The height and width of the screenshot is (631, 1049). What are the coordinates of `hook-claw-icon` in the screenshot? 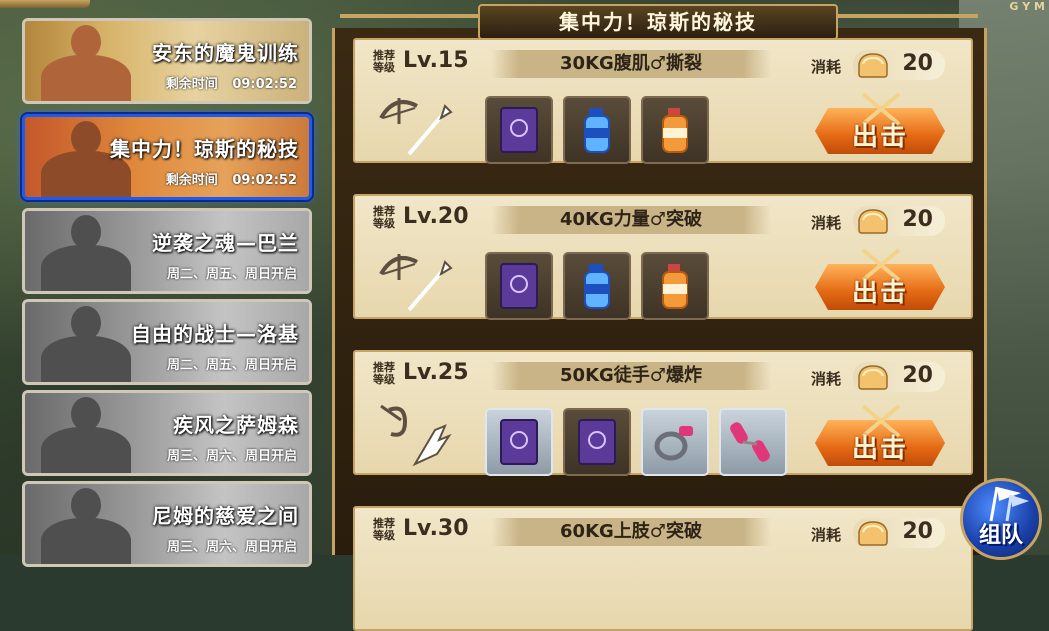 It's located at (416, 435).